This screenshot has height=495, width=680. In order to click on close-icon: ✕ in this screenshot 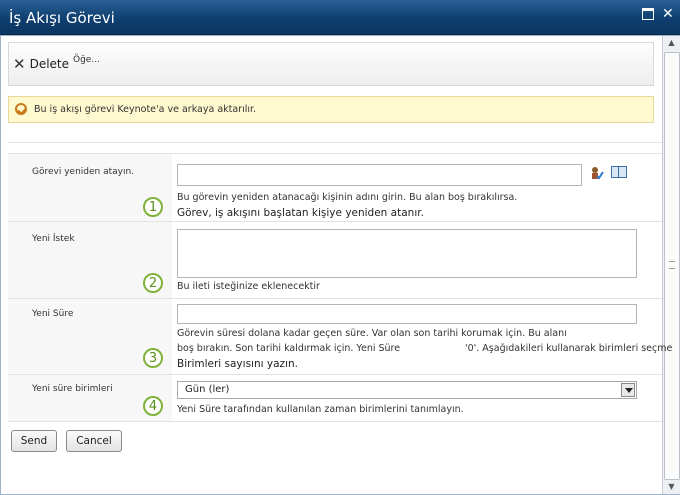, I will do `click(668, 14)`.